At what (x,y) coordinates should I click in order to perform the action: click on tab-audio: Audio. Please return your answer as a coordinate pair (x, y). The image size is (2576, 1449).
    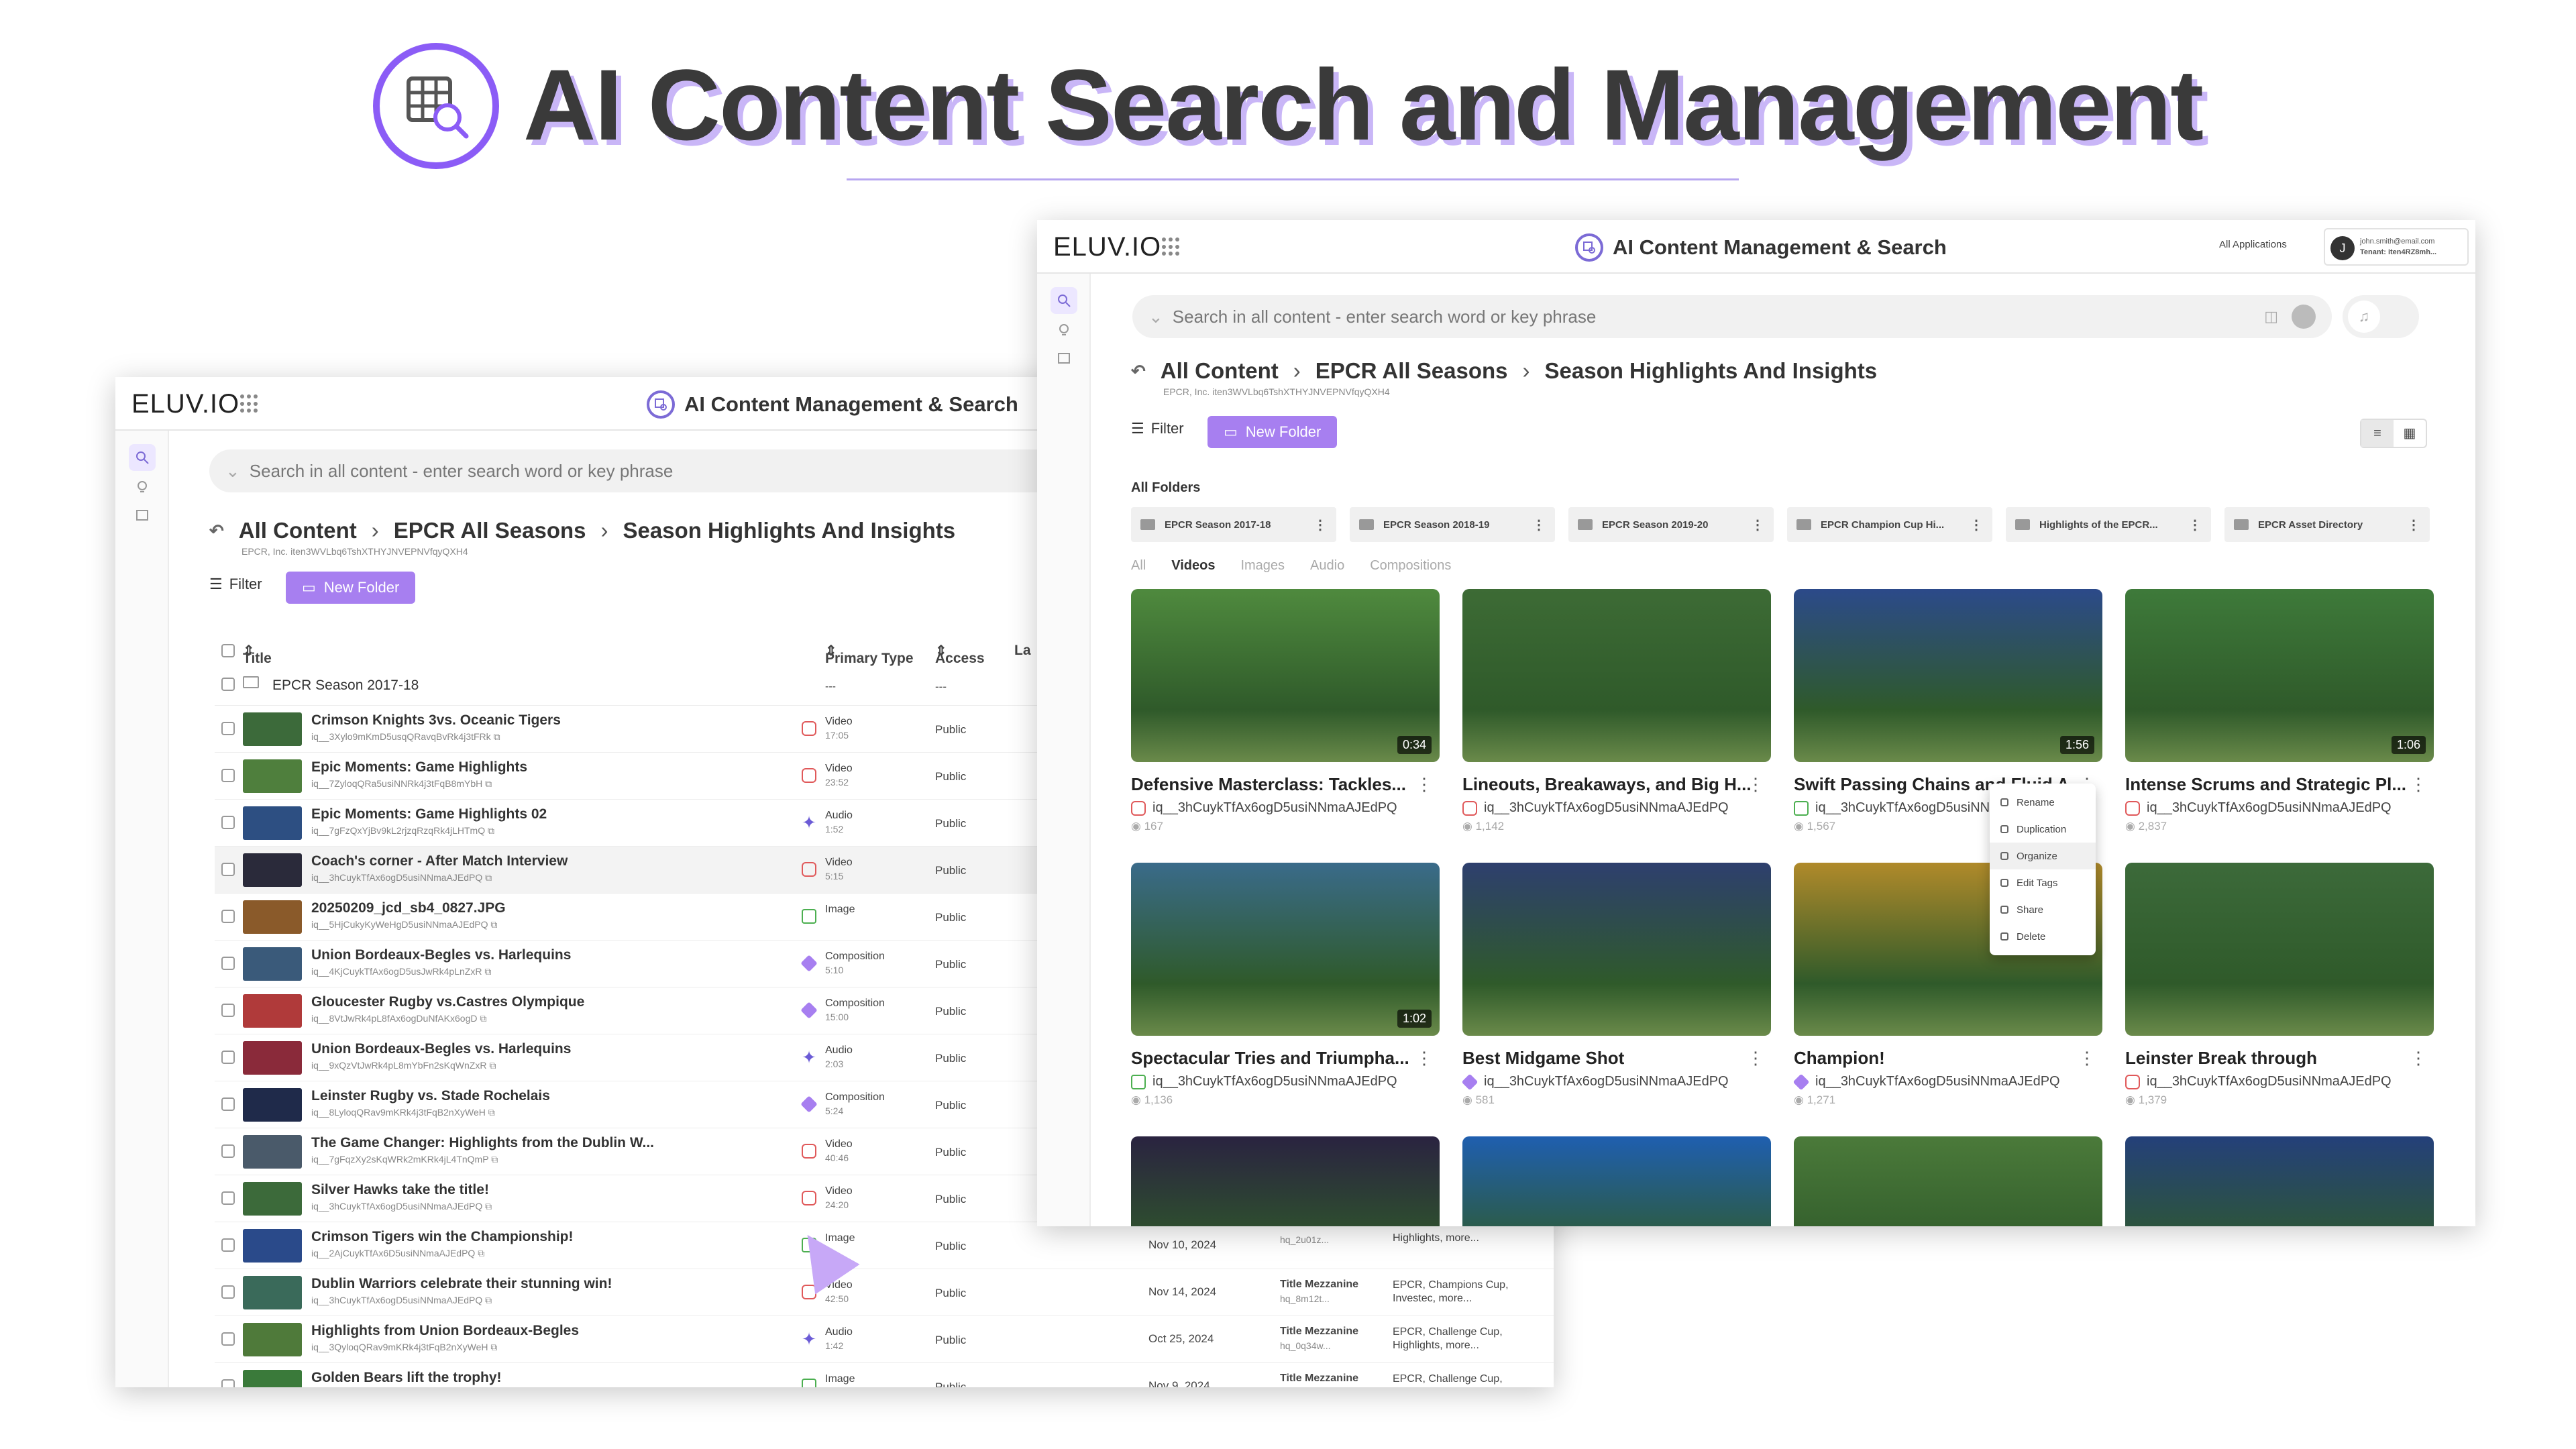
    Looking at the image, I should click on (1327, 566).